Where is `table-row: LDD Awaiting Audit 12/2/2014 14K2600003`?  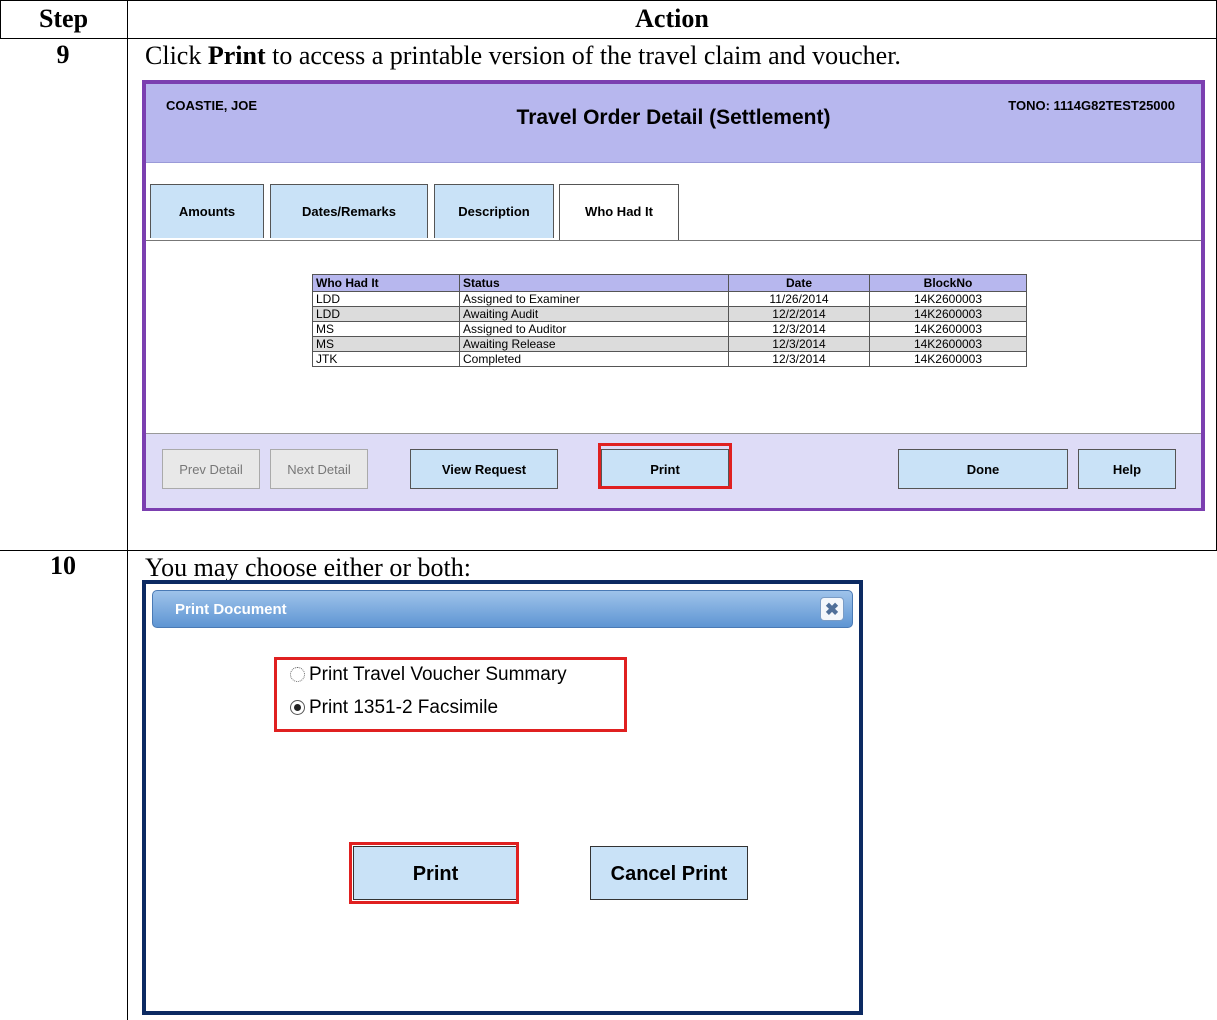
table-row: LDD Awaiting Audit 12/2/2014 14K2600003 is located at coordinates (669, 314).